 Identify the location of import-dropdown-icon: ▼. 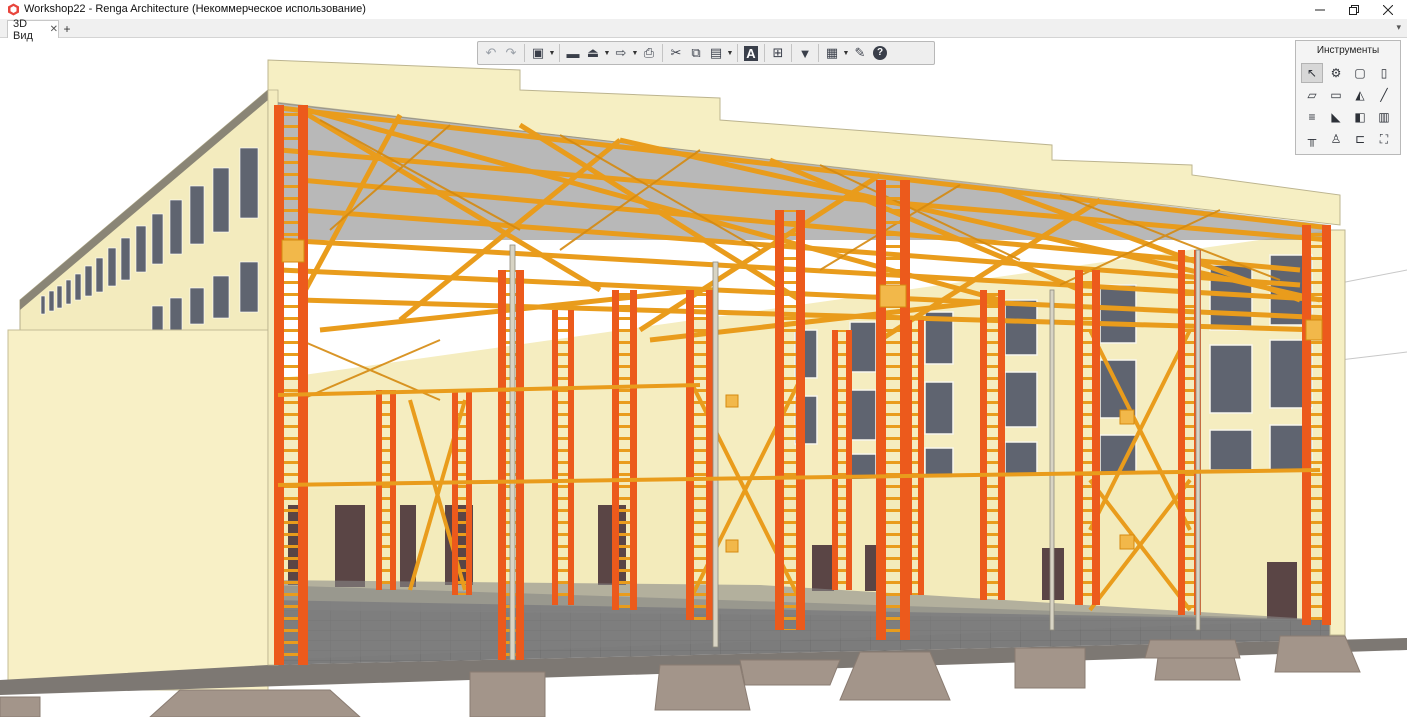
(607, 53).